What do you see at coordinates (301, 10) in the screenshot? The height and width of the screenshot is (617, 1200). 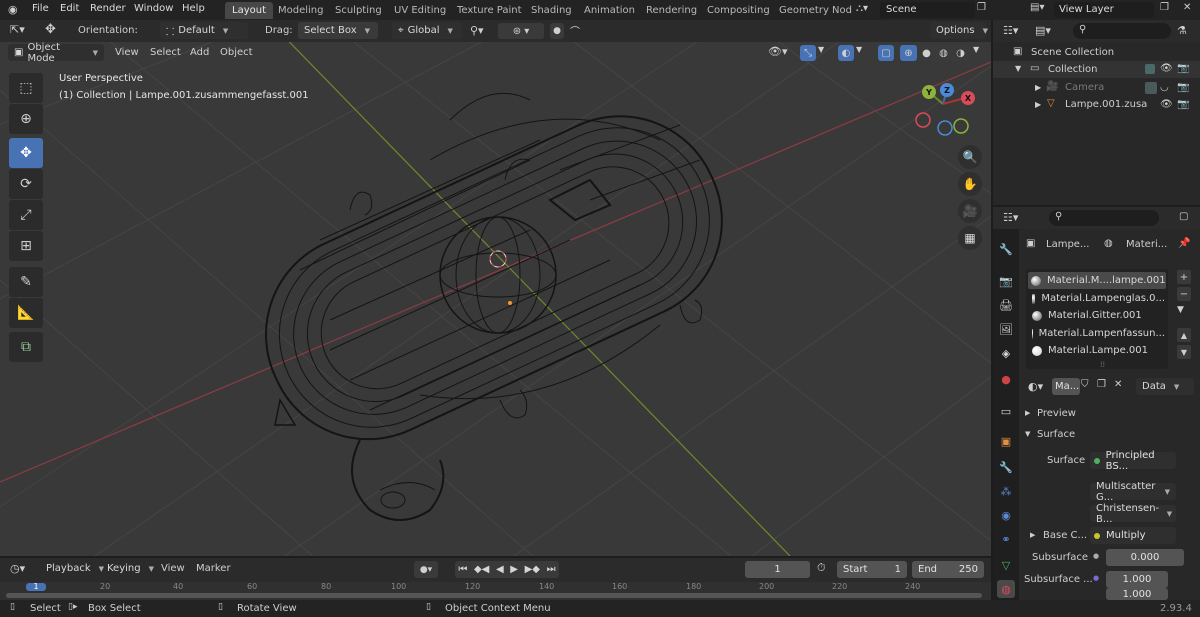 I see `tab-modeling: Modeling` at bounding box center [301, 10].